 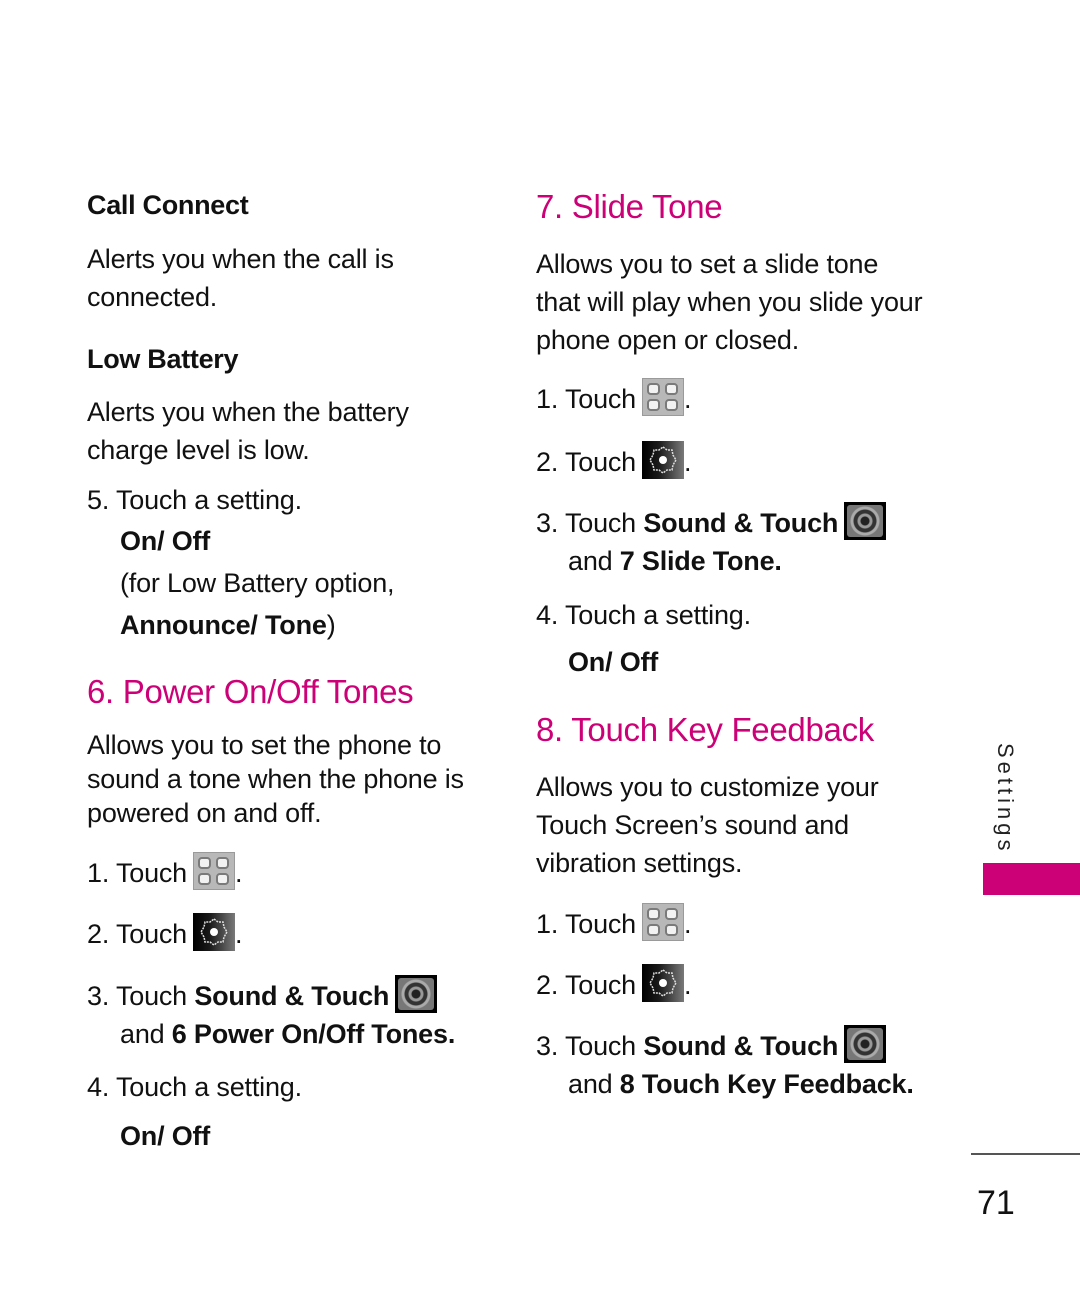 What do you see at coordinates (275, 779) in the screenshot?
I see `section6-desc-2: sound a tone when the phone is` at bounding box center [275, 779].